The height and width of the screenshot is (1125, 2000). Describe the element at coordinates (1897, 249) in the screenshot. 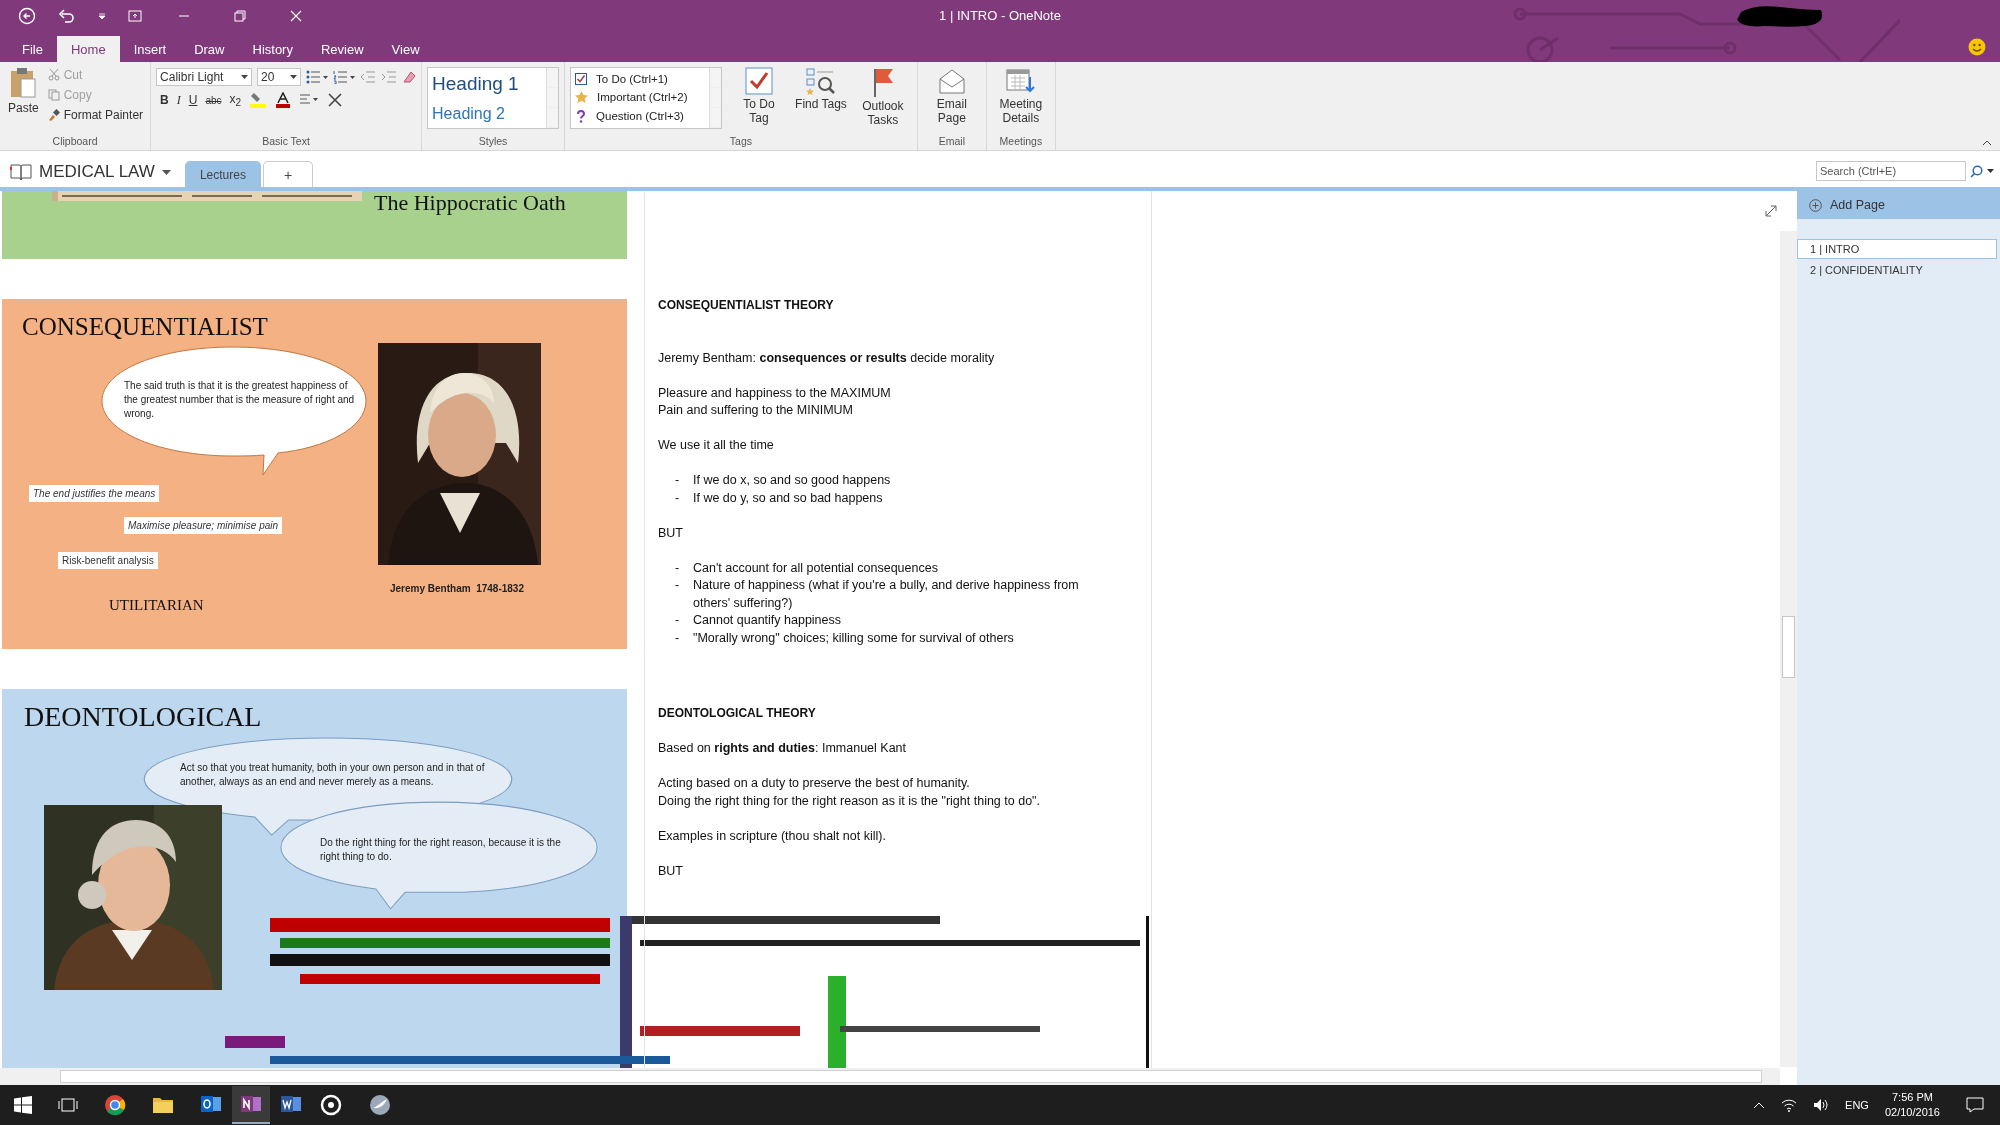

I see `page-item: 1 | INTRO` at that location.